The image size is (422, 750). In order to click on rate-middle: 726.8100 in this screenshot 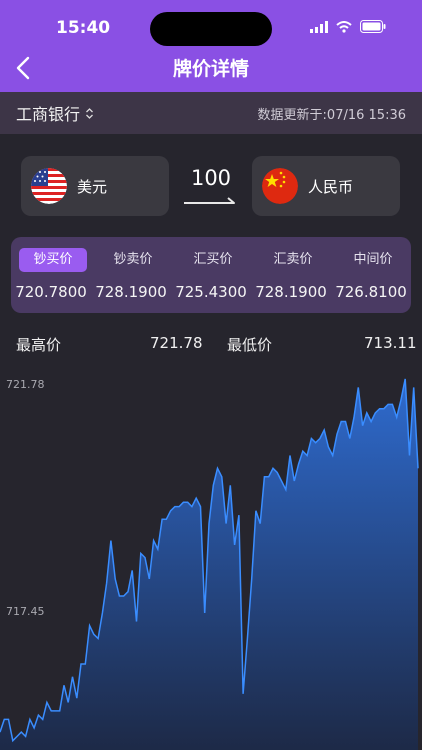, I will do `click(371, 292)`.